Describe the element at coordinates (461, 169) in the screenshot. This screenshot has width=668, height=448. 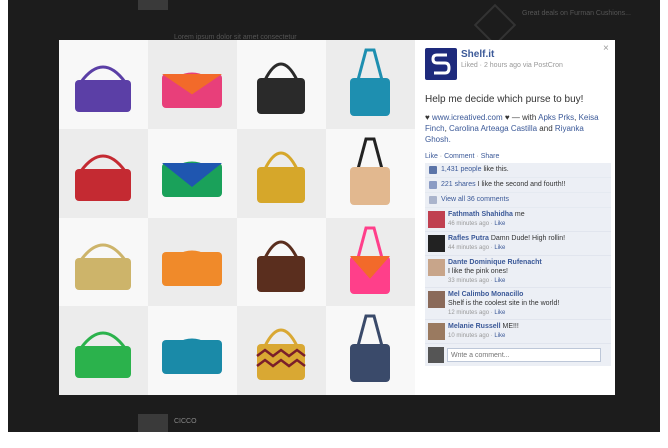
I see `likes-count-link: 1,431 people` at that location.